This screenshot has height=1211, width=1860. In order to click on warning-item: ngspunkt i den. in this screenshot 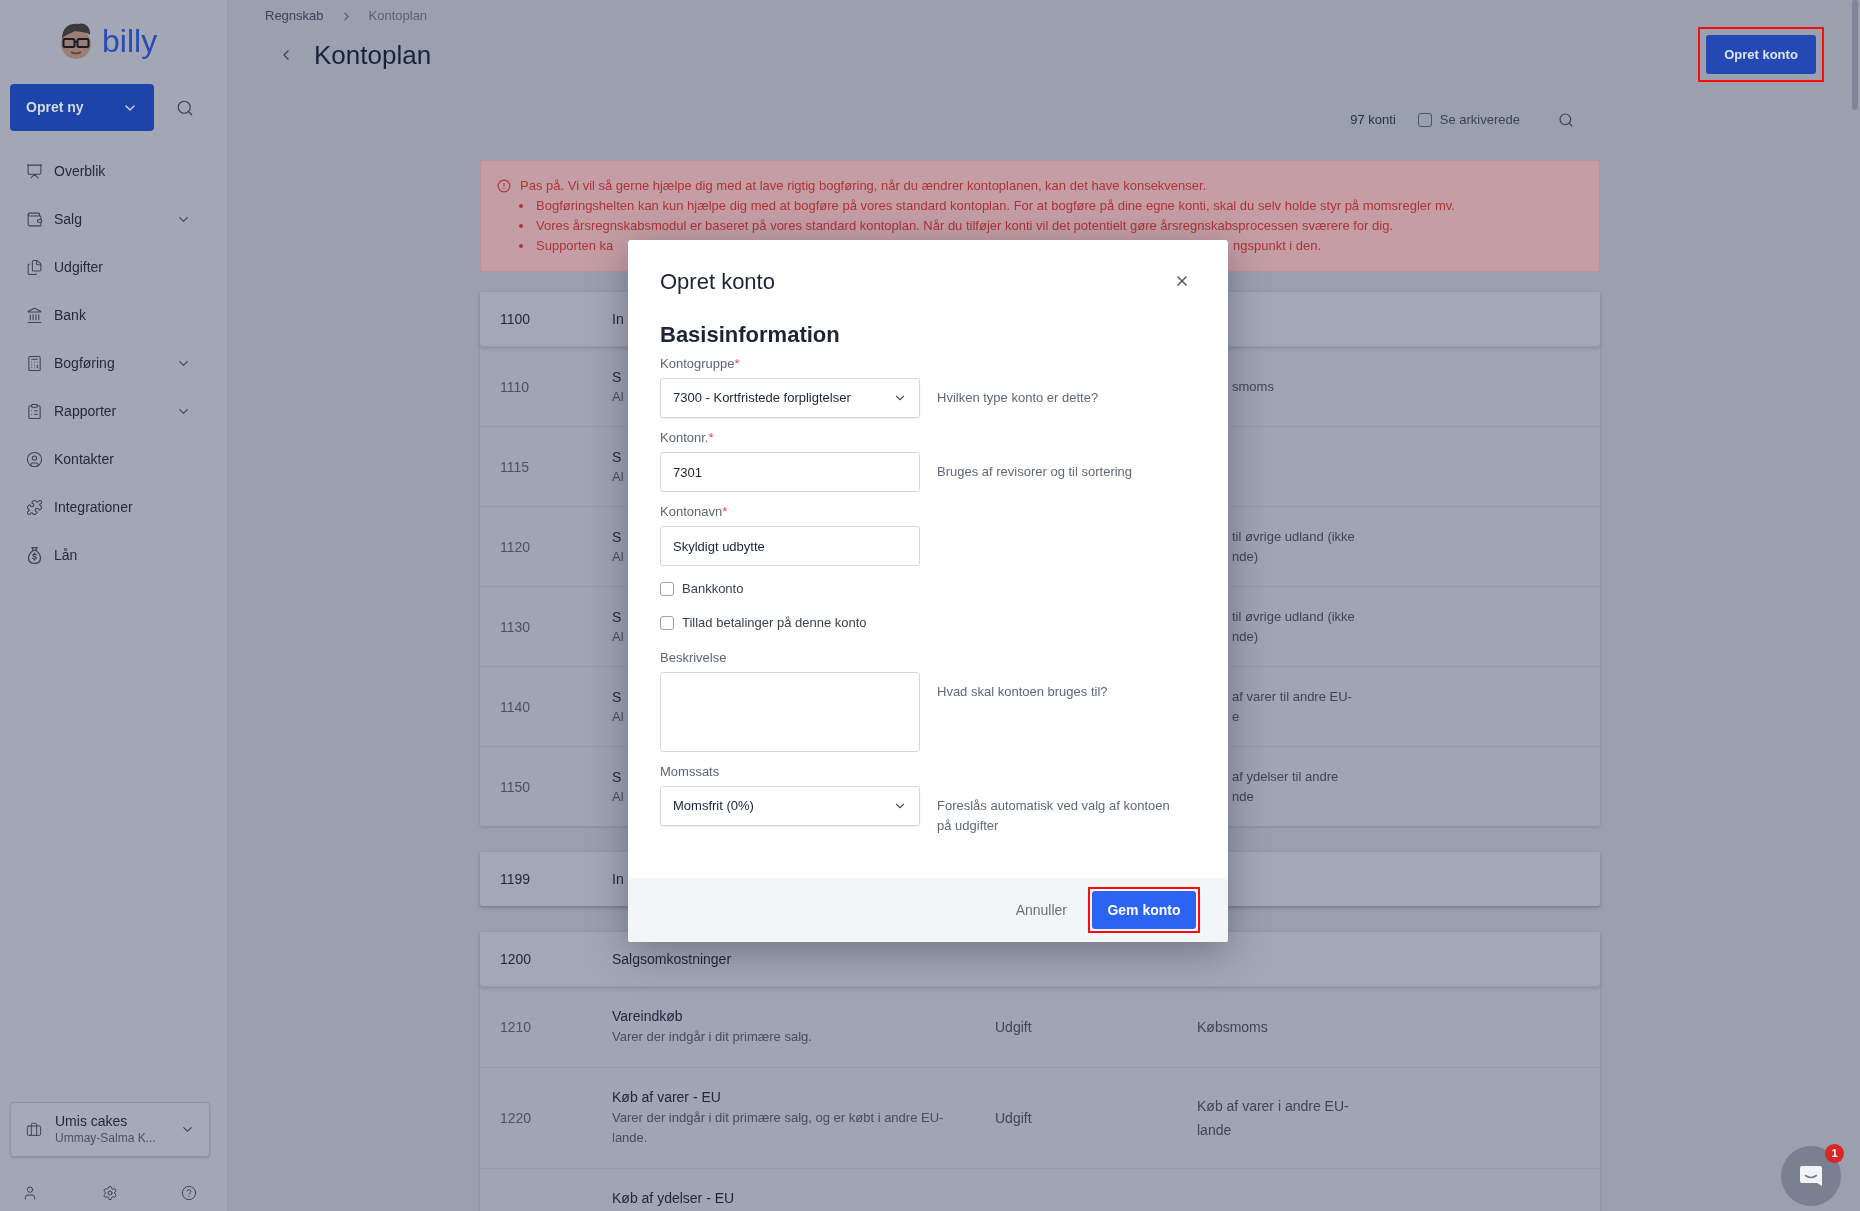, I will do `click(1277, 246)`.